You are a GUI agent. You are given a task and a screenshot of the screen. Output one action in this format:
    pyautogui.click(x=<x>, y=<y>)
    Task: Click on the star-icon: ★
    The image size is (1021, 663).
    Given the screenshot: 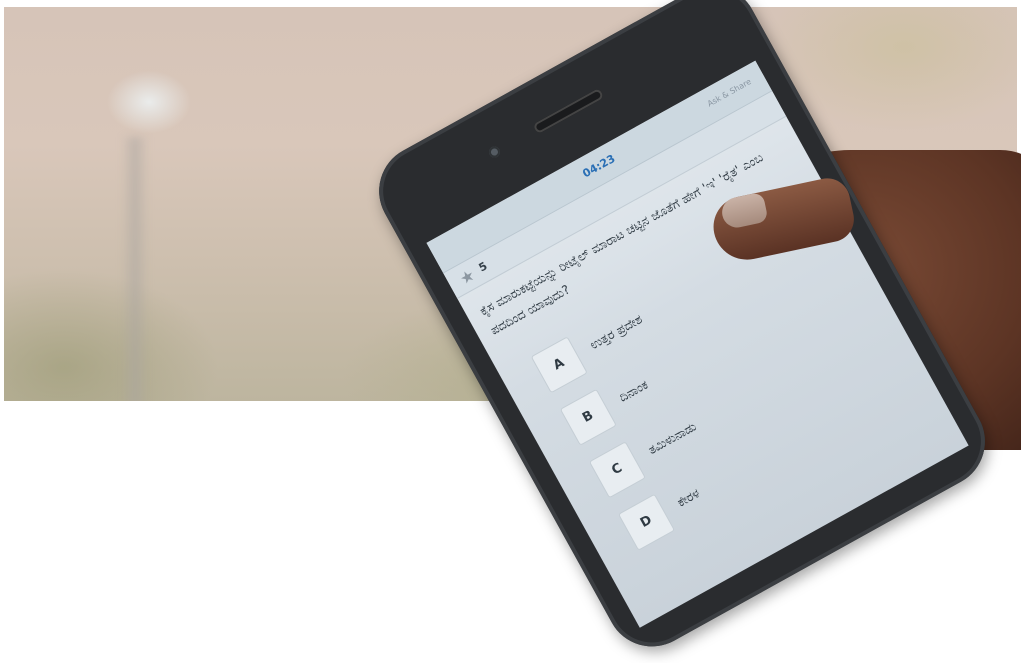 What is the action you would take?
    pyautogui.click(x=467, y=277)
    